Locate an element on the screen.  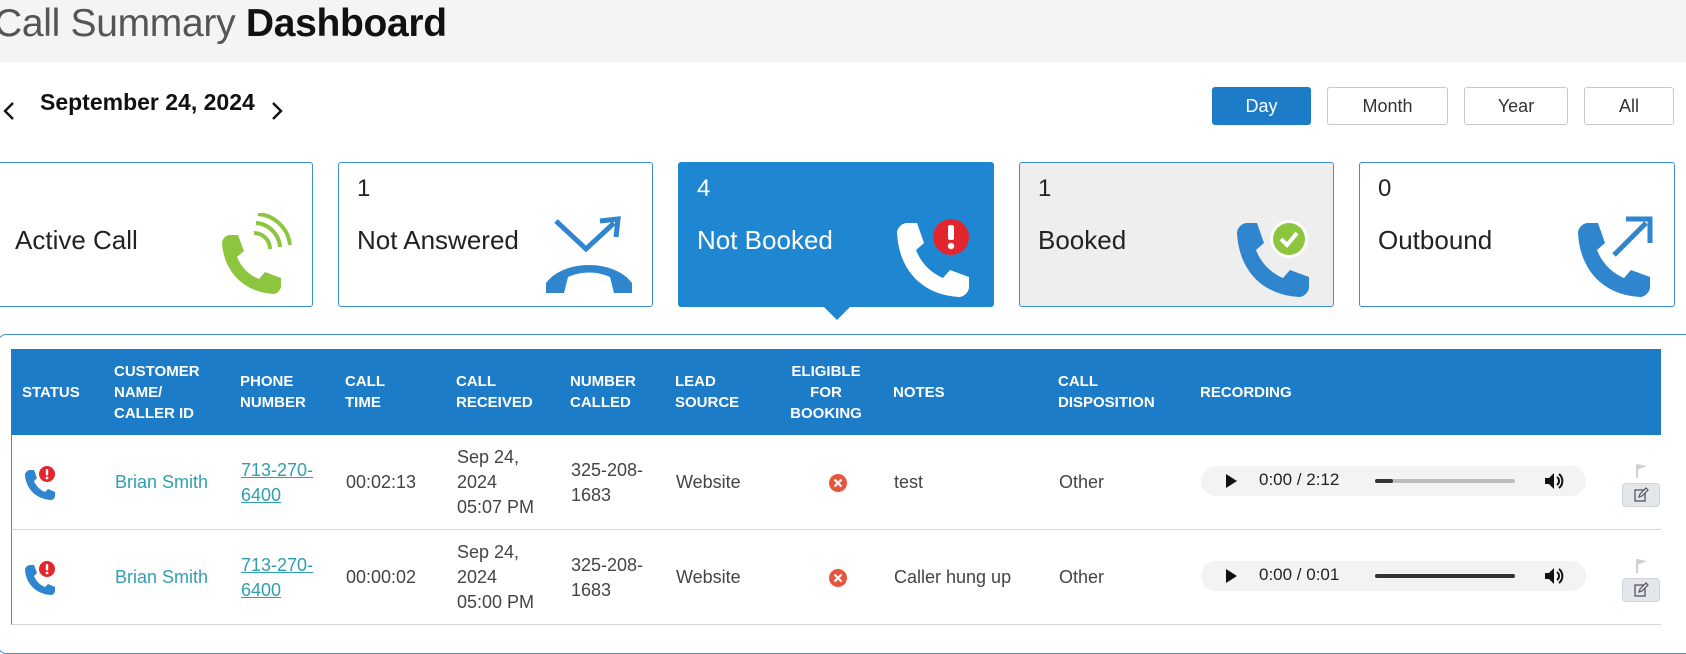
period-all-button: All is located at coordinates (1629, 106).